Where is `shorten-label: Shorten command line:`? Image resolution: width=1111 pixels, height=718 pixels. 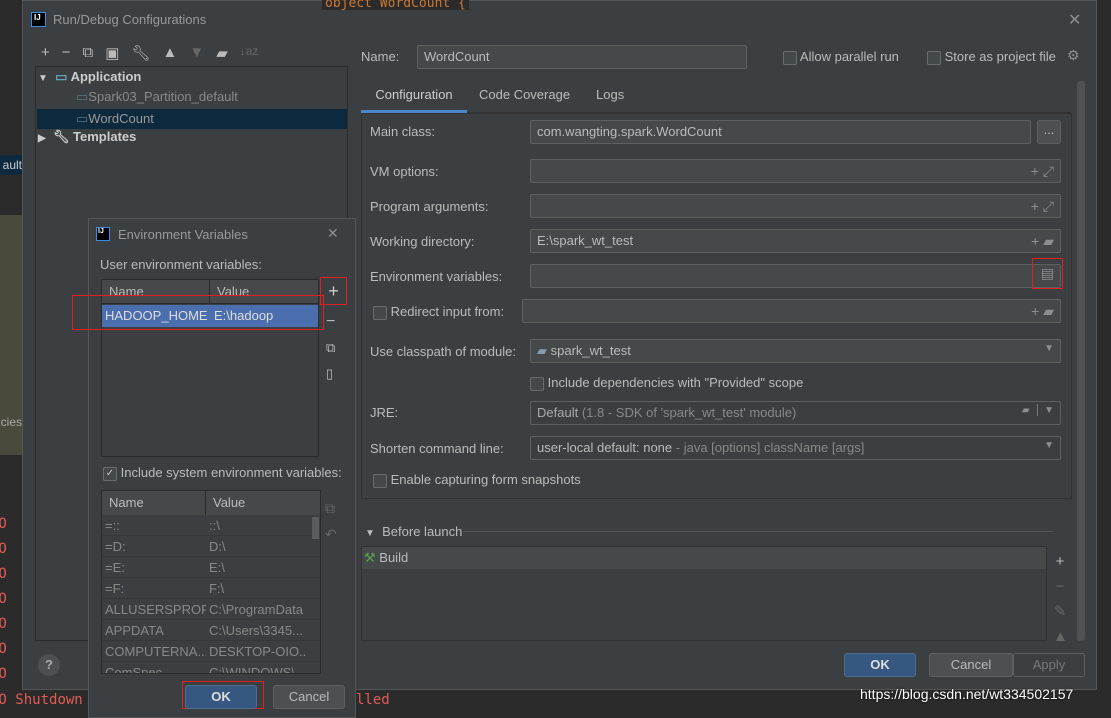
shorten-label: Shorten command line: is located at coordinates (437, 448).